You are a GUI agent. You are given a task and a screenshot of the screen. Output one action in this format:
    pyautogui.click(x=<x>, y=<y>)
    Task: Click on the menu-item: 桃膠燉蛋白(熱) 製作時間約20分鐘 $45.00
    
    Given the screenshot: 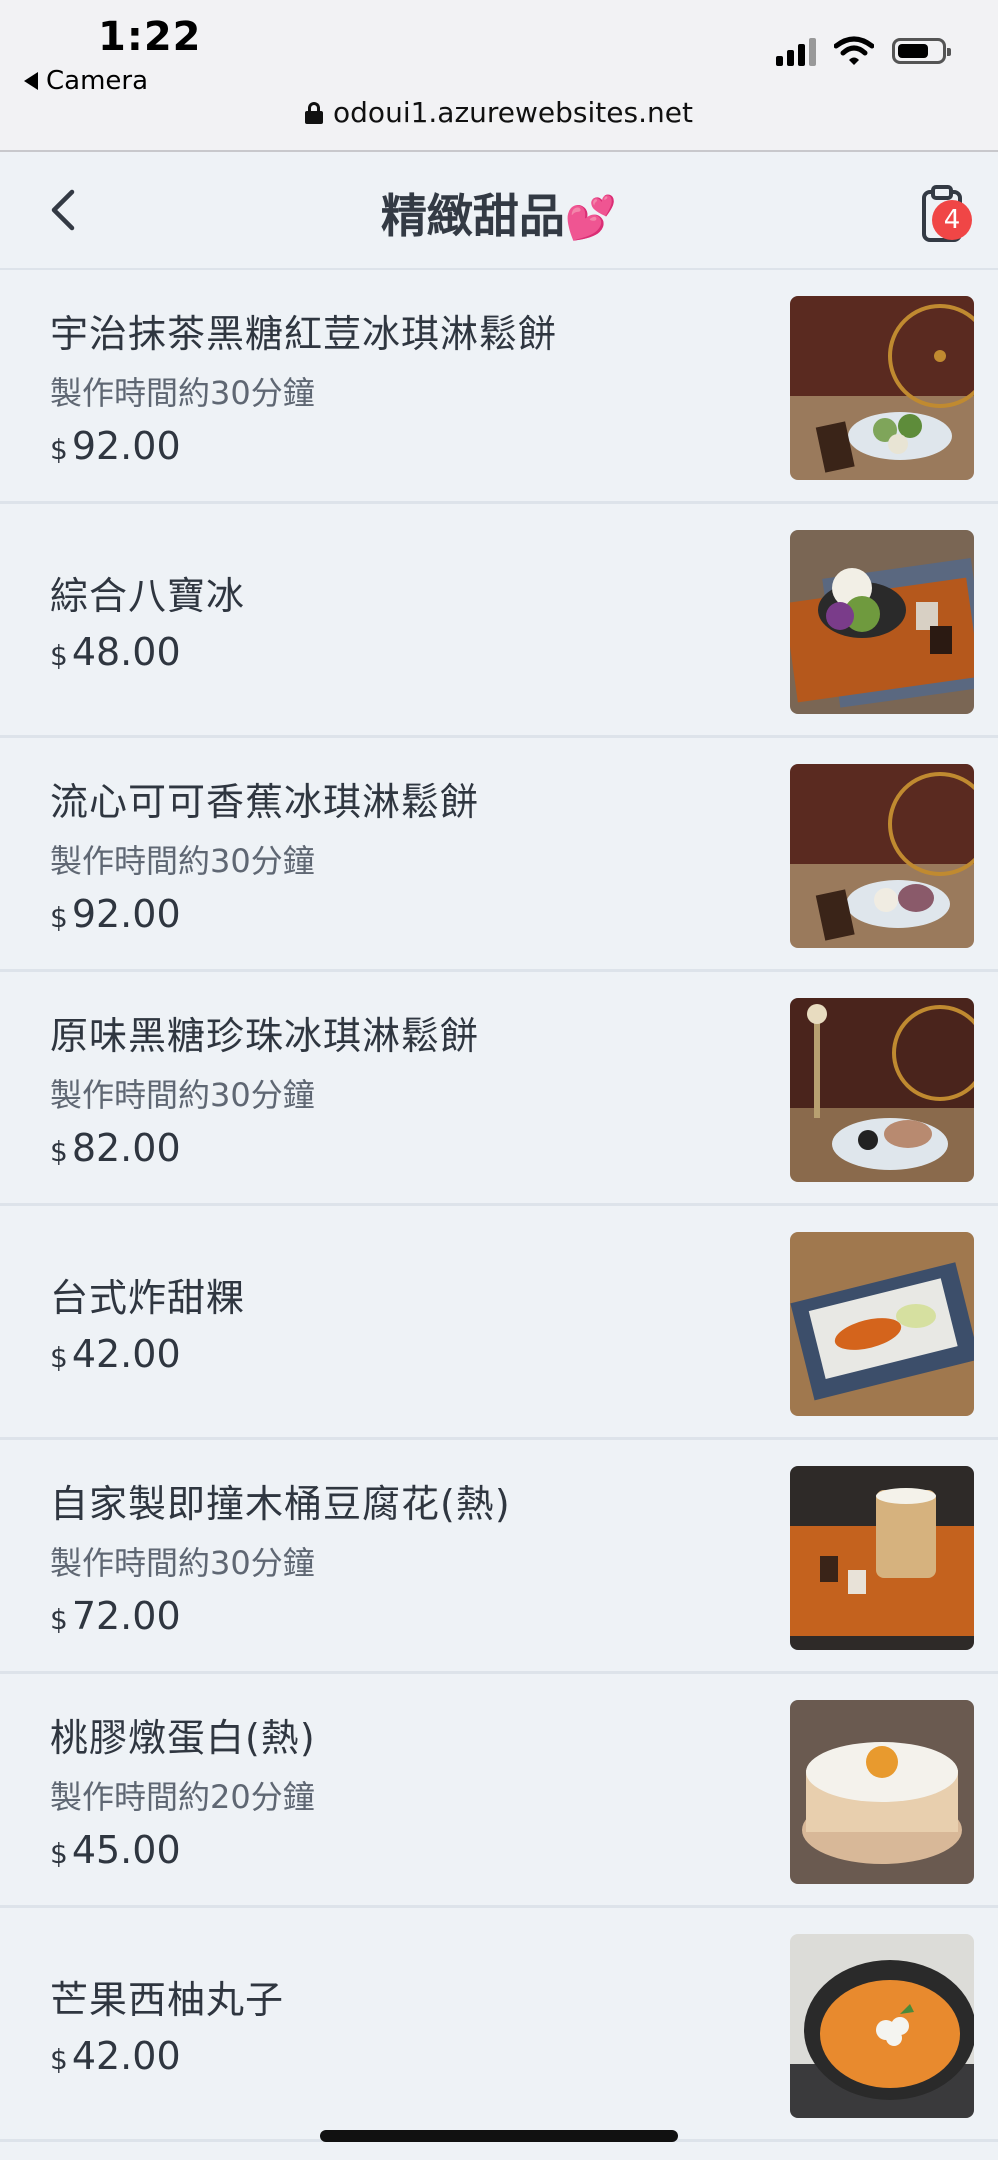 What is the action you would take?
    pyautogui.click(x=499, y=1791)
    